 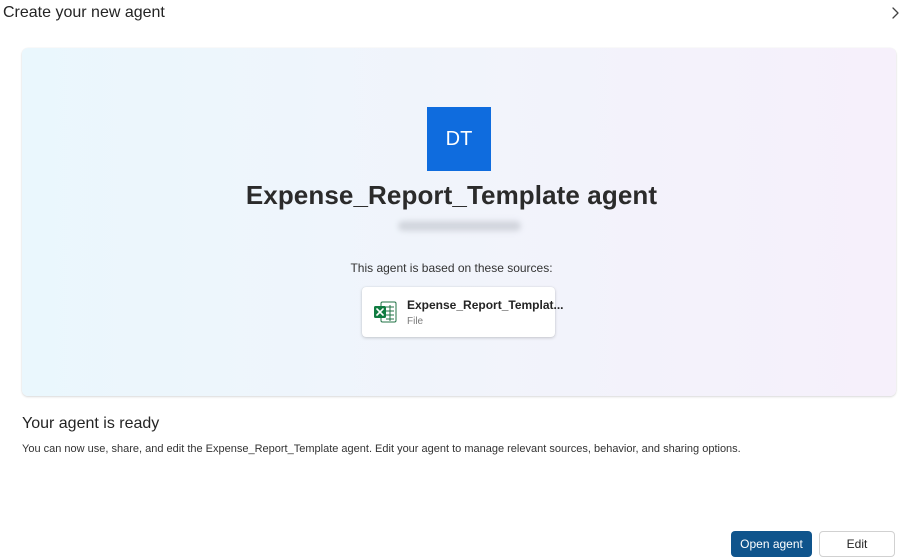 What do you see at coordinates (857, 544) in the screenshot?
I see `edit-button: Edit` at bounding box center [857, 544].